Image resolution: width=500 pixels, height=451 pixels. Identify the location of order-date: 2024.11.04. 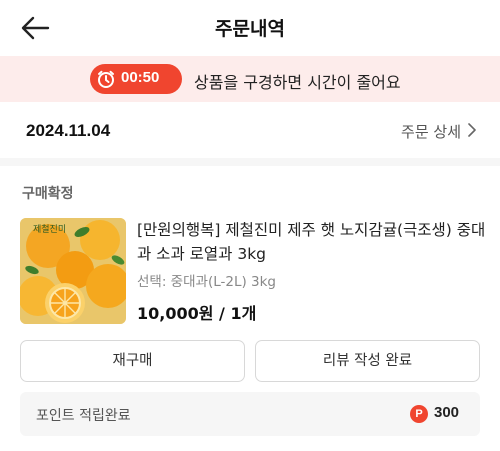
(68, 130).